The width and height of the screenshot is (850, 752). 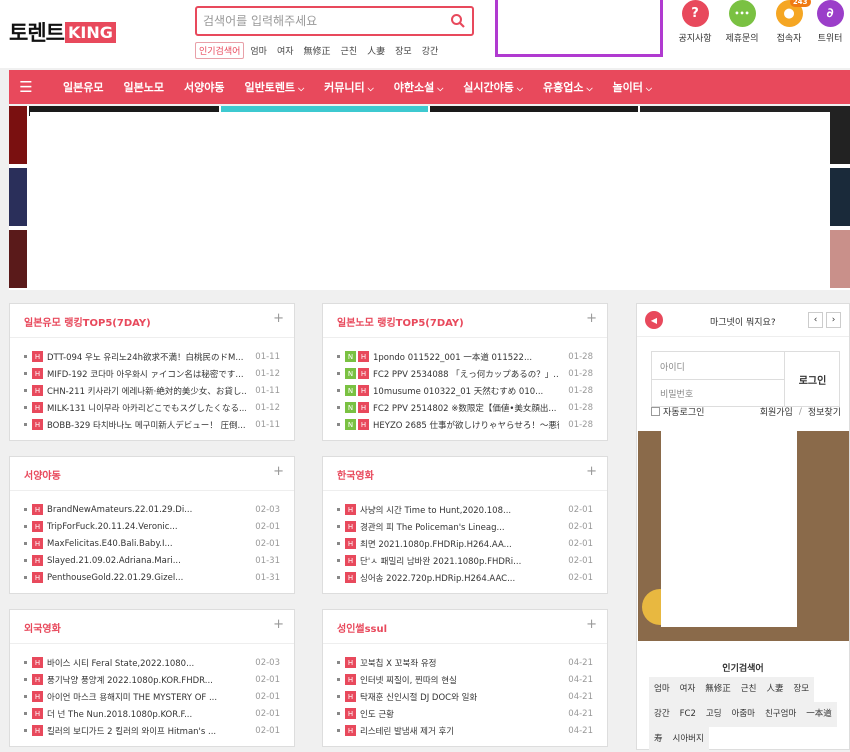 I want to click on partnership-button: ••• 제휴문의, so click(x=742, y=22).